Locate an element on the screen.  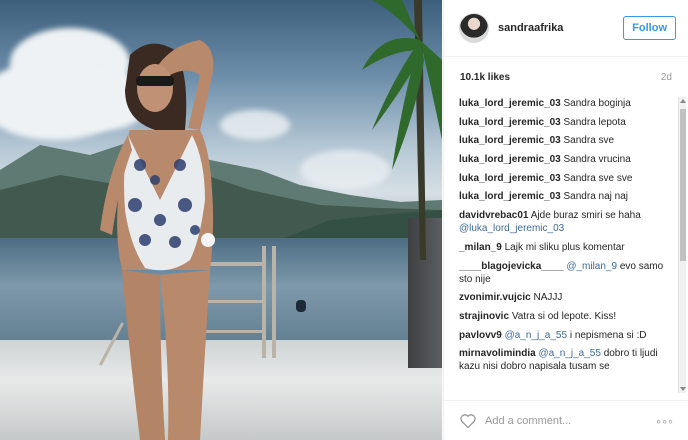
scroll-down-arrow-icon is located at coordinates (683, 389).